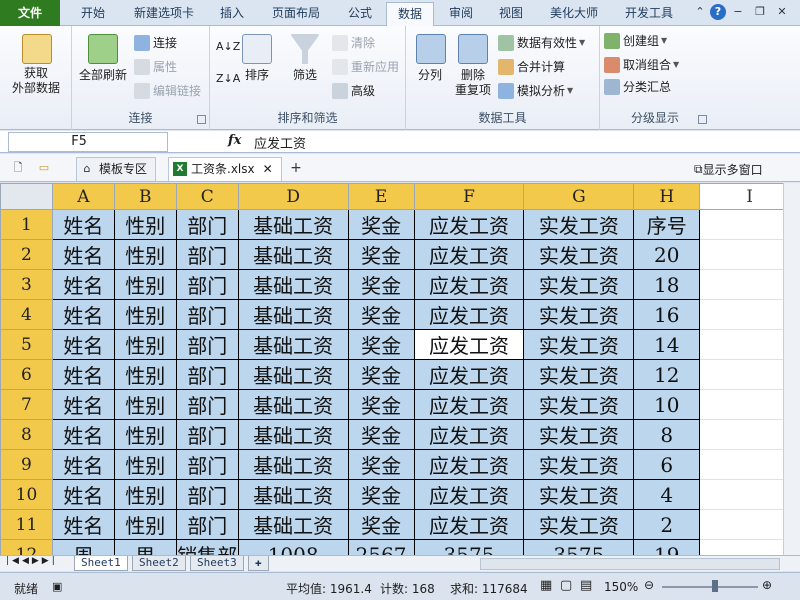 The image size is (800, 600). I want to click on add-tab-icon: +, so click(296, 168).